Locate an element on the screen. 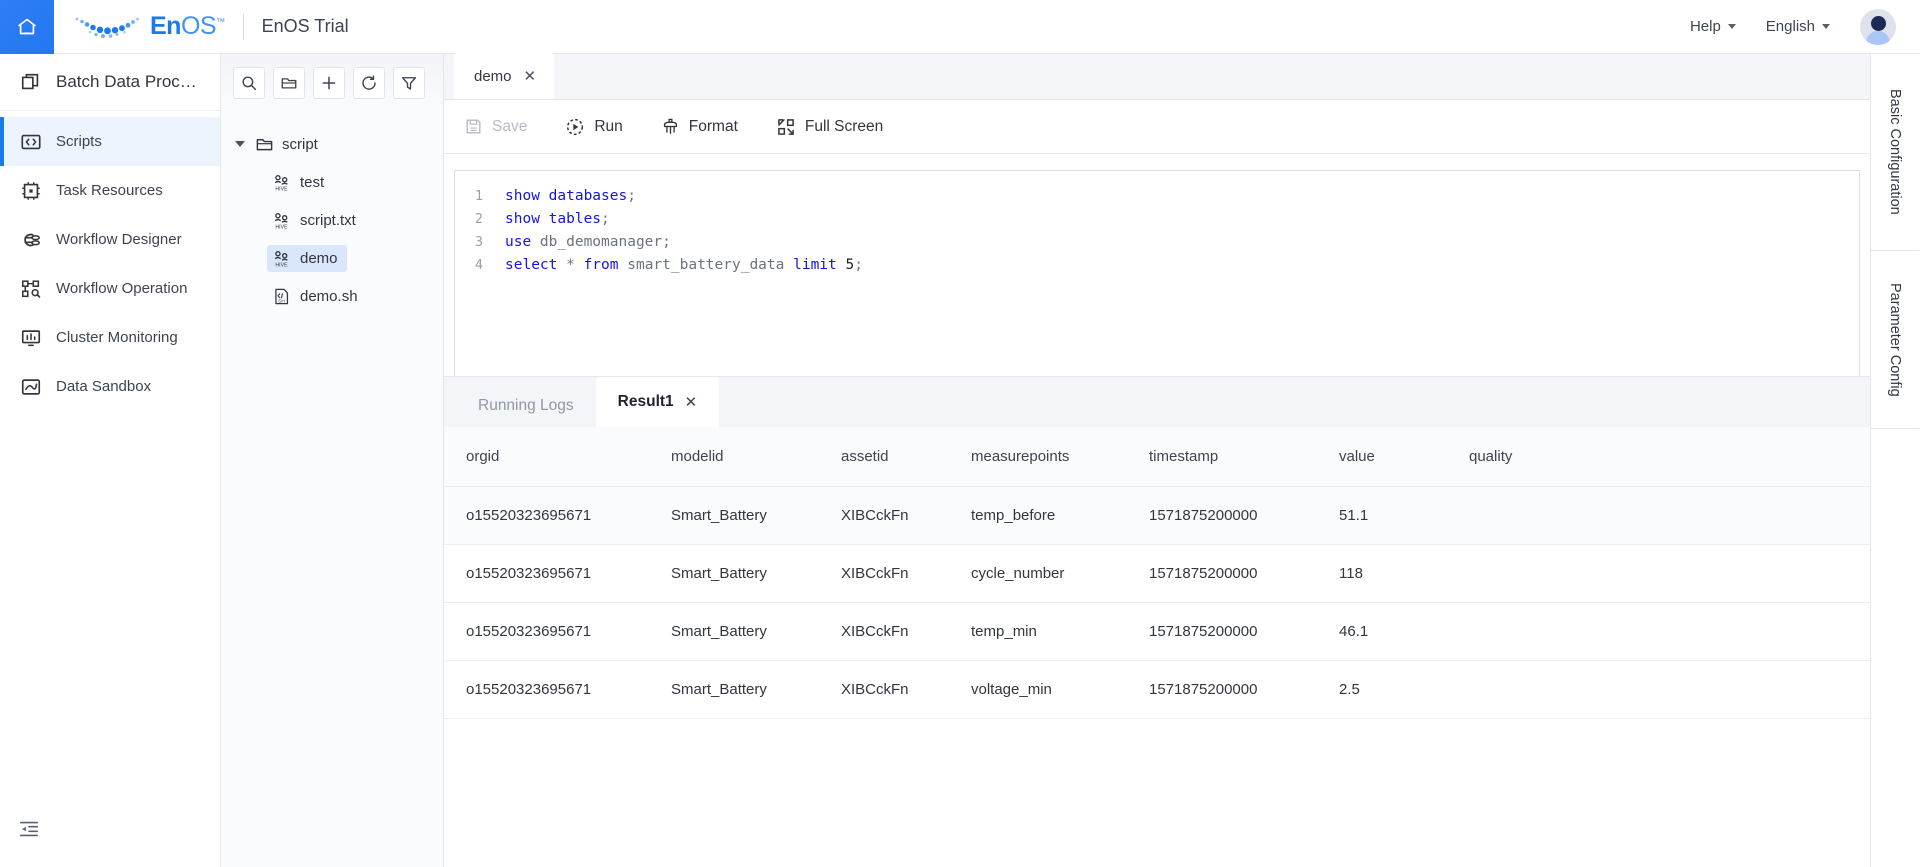 Image resolution: width=1920 pixels, height=867 pixels. brand-os: OS is located at coordinates (198, 26).